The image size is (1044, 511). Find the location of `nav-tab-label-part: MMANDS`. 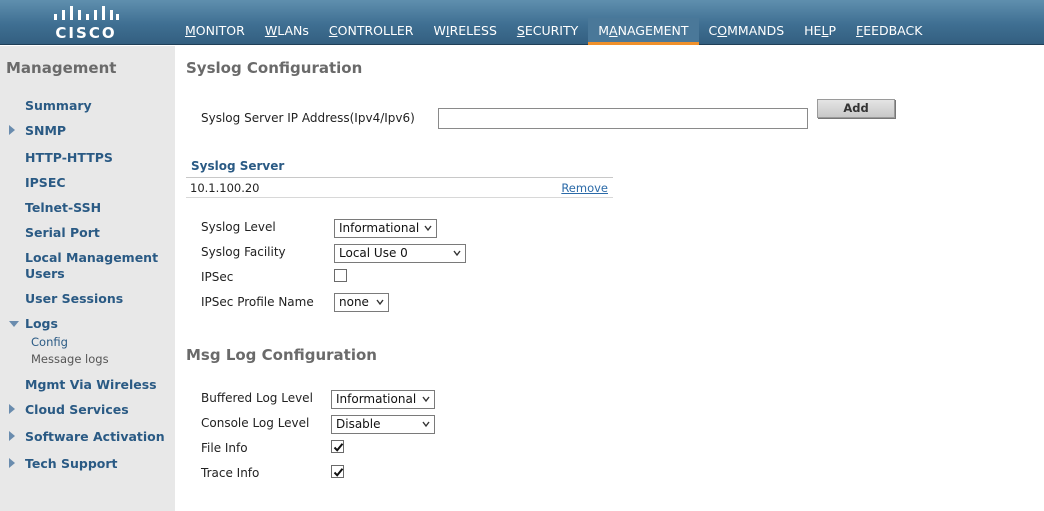

nav-tab-label-part: MMANDS is located at coordinates (756, 30).